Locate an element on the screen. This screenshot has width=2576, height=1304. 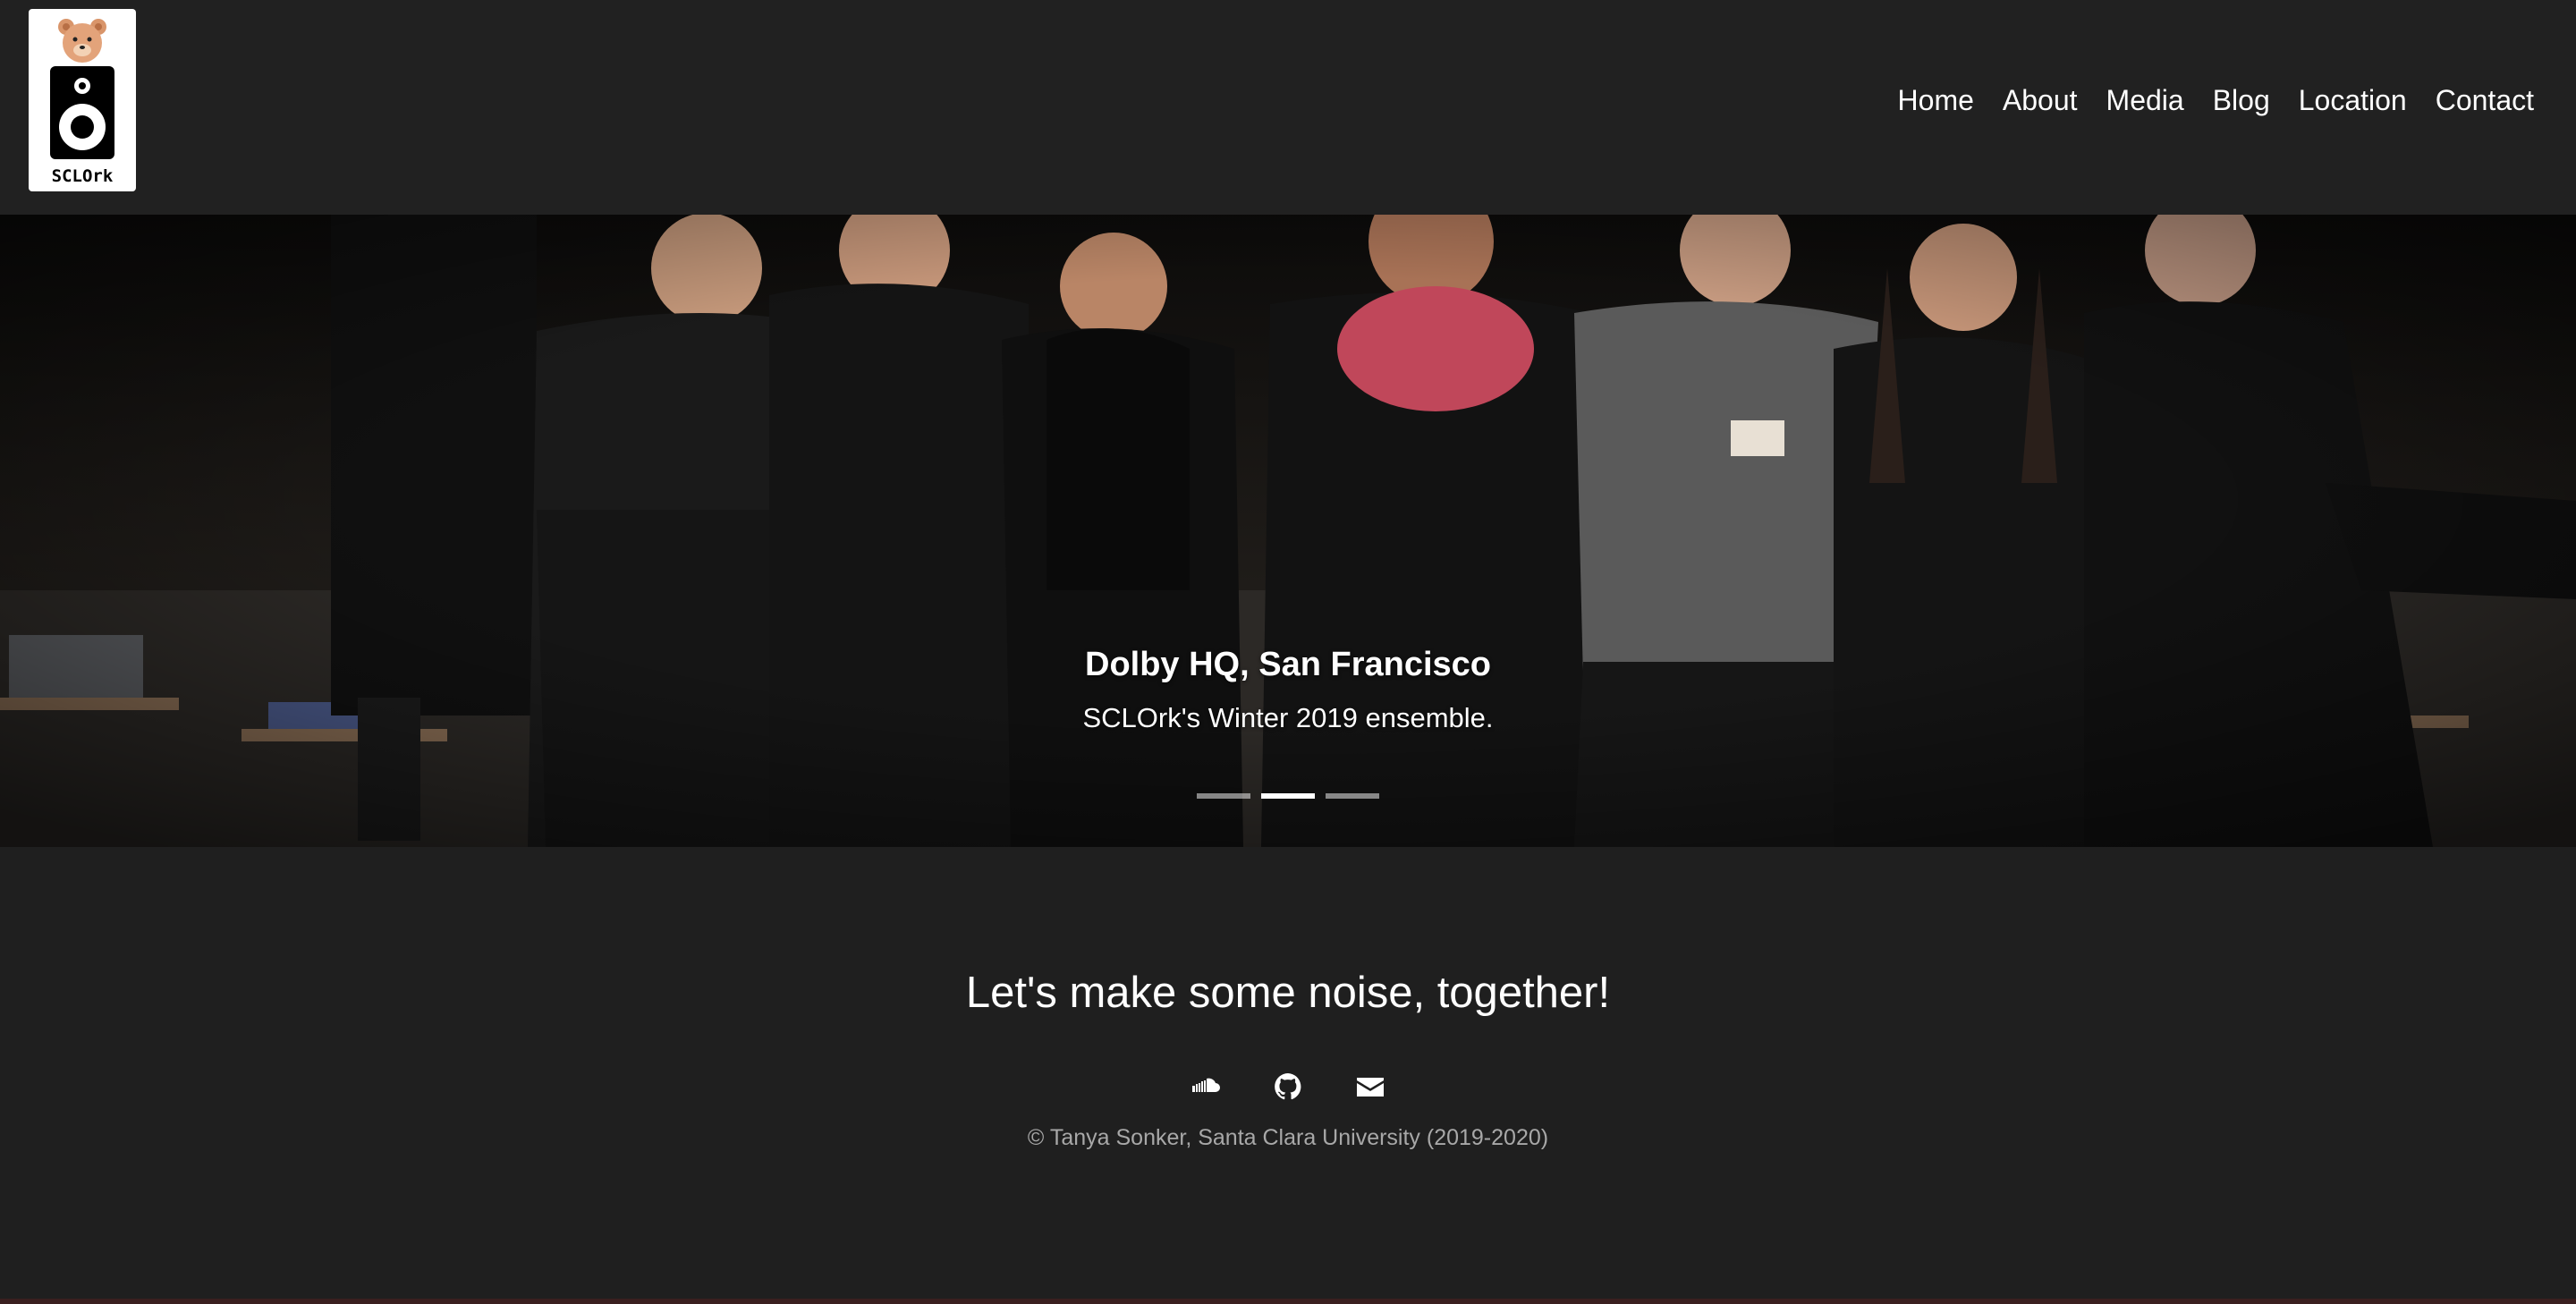
envelope-icon is located at coordinates (1370, 1087).